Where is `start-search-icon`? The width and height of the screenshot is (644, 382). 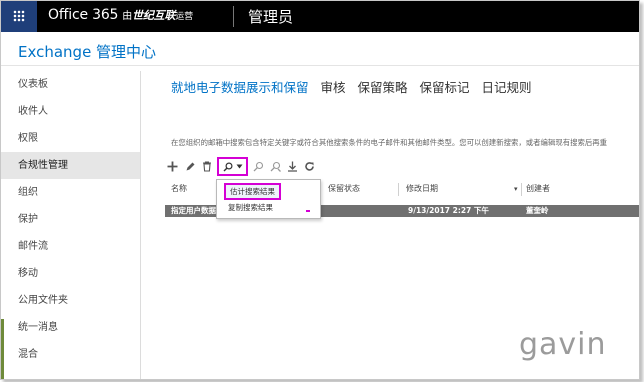
start-search-icon is located at coordinates (258, 166).